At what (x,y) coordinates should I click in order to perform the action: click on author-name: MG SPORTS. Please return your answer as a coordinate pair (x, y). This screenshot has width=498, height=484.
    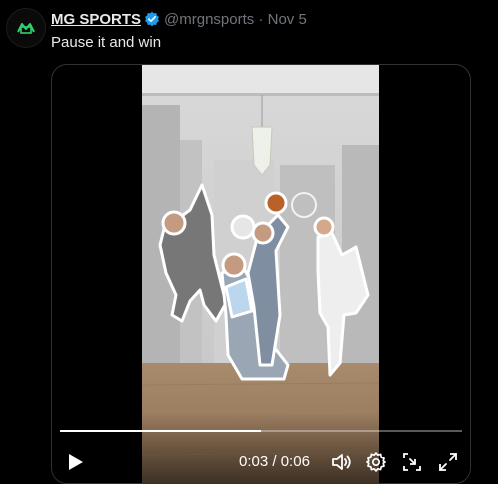
    Looking at the image, I should click on (96, 19).